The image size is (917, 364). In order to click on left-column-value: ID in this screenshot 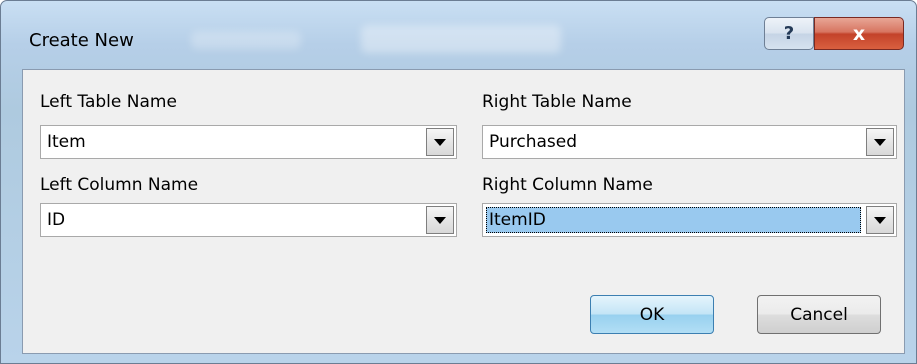, I will do `click(56, 220)`.